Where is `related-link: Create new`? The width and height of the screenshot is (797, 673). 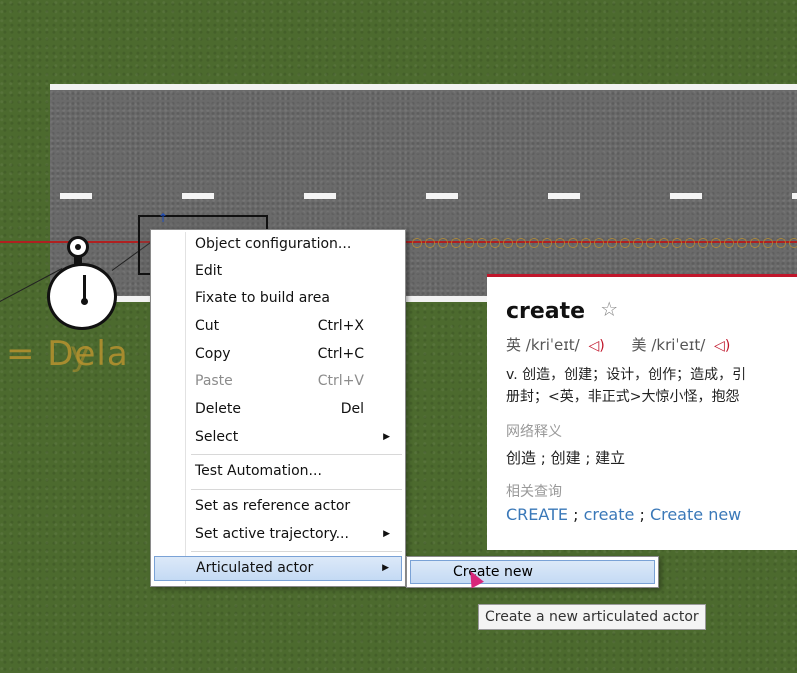
related-link: Create new is located at coordinates (695, 514).